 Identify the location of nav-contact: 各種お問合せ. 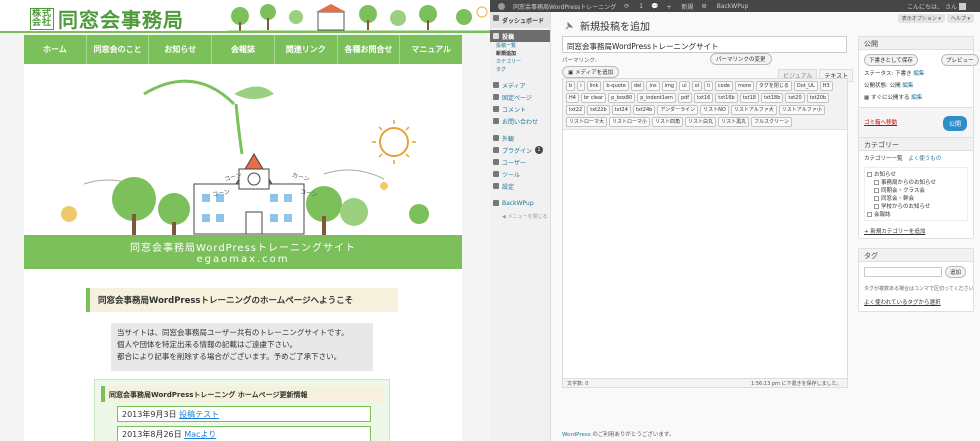
(369, 49).